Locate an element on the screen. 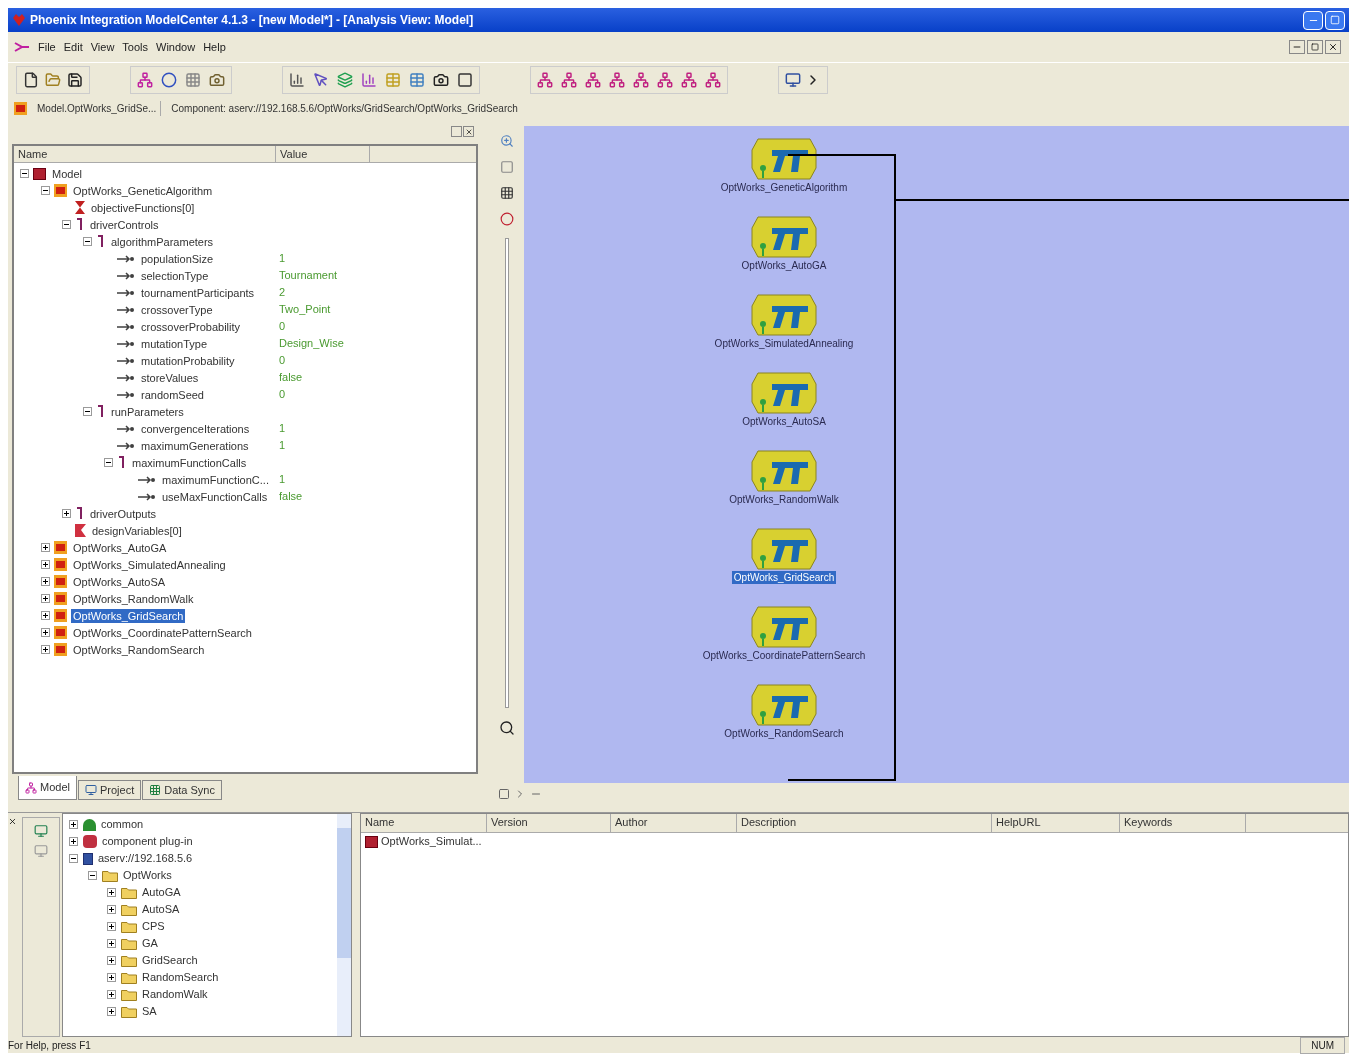 Image resolution: width=1349 pixels, height=1055 pixels. tree-item: OptWorks_GeneticAlgorithm is located at coordinates (143, 190).